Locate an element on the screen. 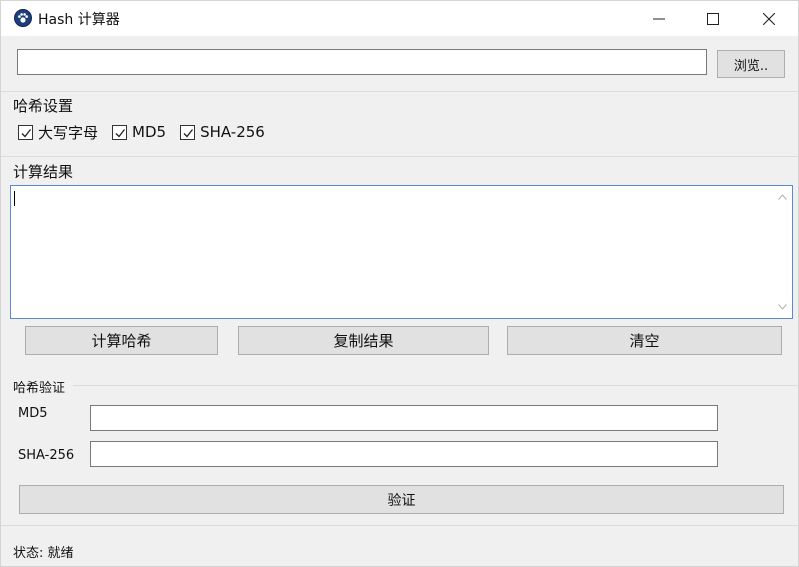 Image resolution: width=799 pixels, height=567 pixels. copy-result-button: 复制结果 is located at coordinates (363, 340).